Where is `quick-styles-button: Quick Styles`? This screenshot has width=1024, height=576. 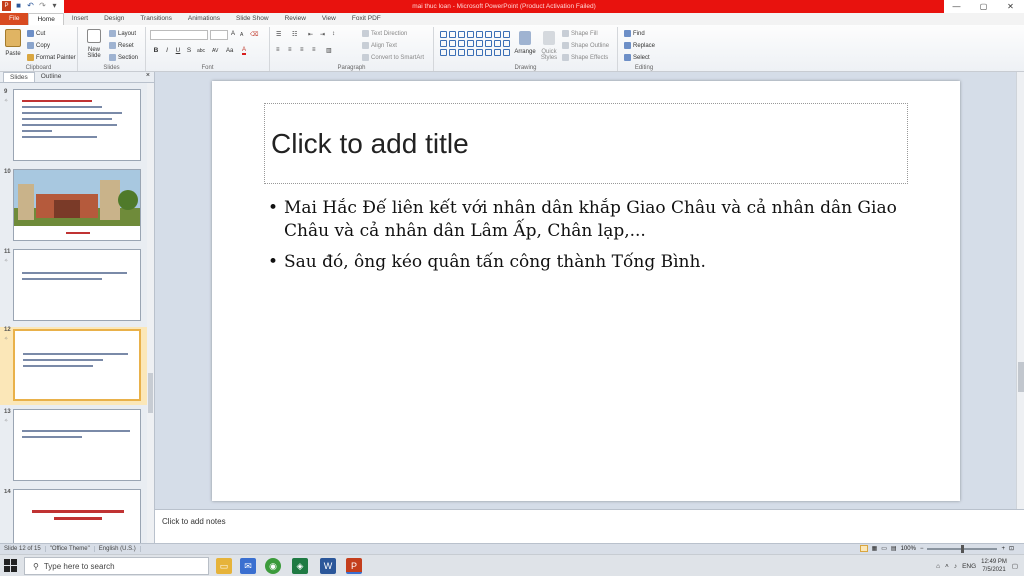
quick-styles-button: Quick Styles is located at coordinates (549, 46).